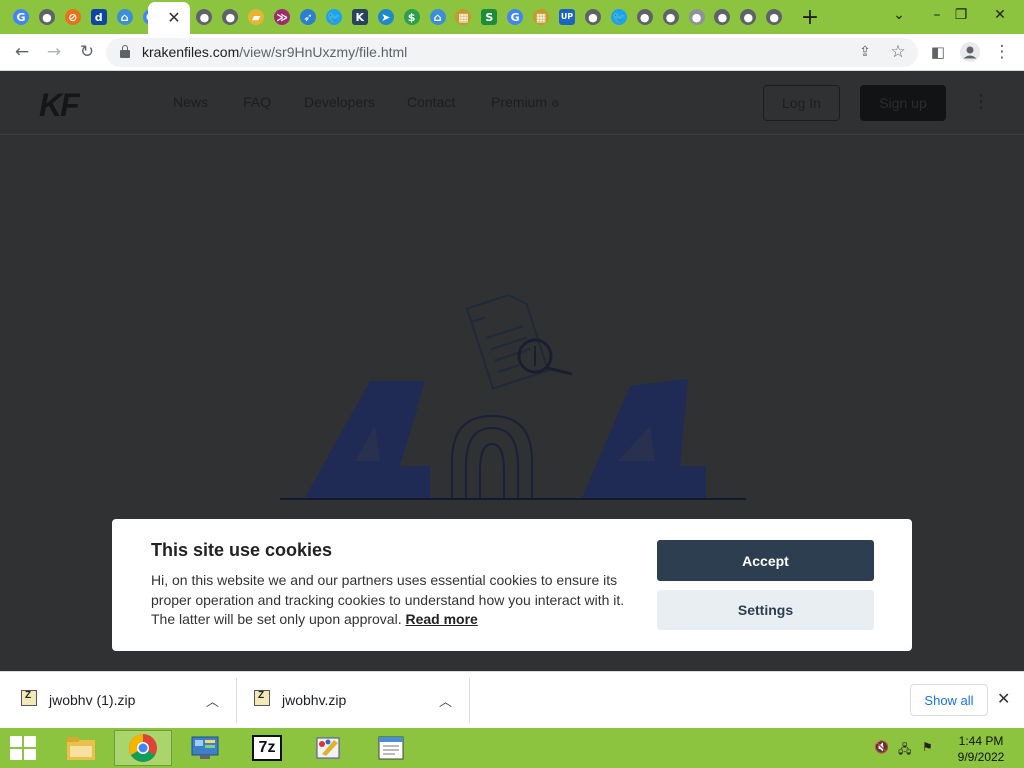  What do you see at coordinates (765, 560) in the screenshot?
I see `accept-cookies-button: Accept` at bounding box center [765, 560].